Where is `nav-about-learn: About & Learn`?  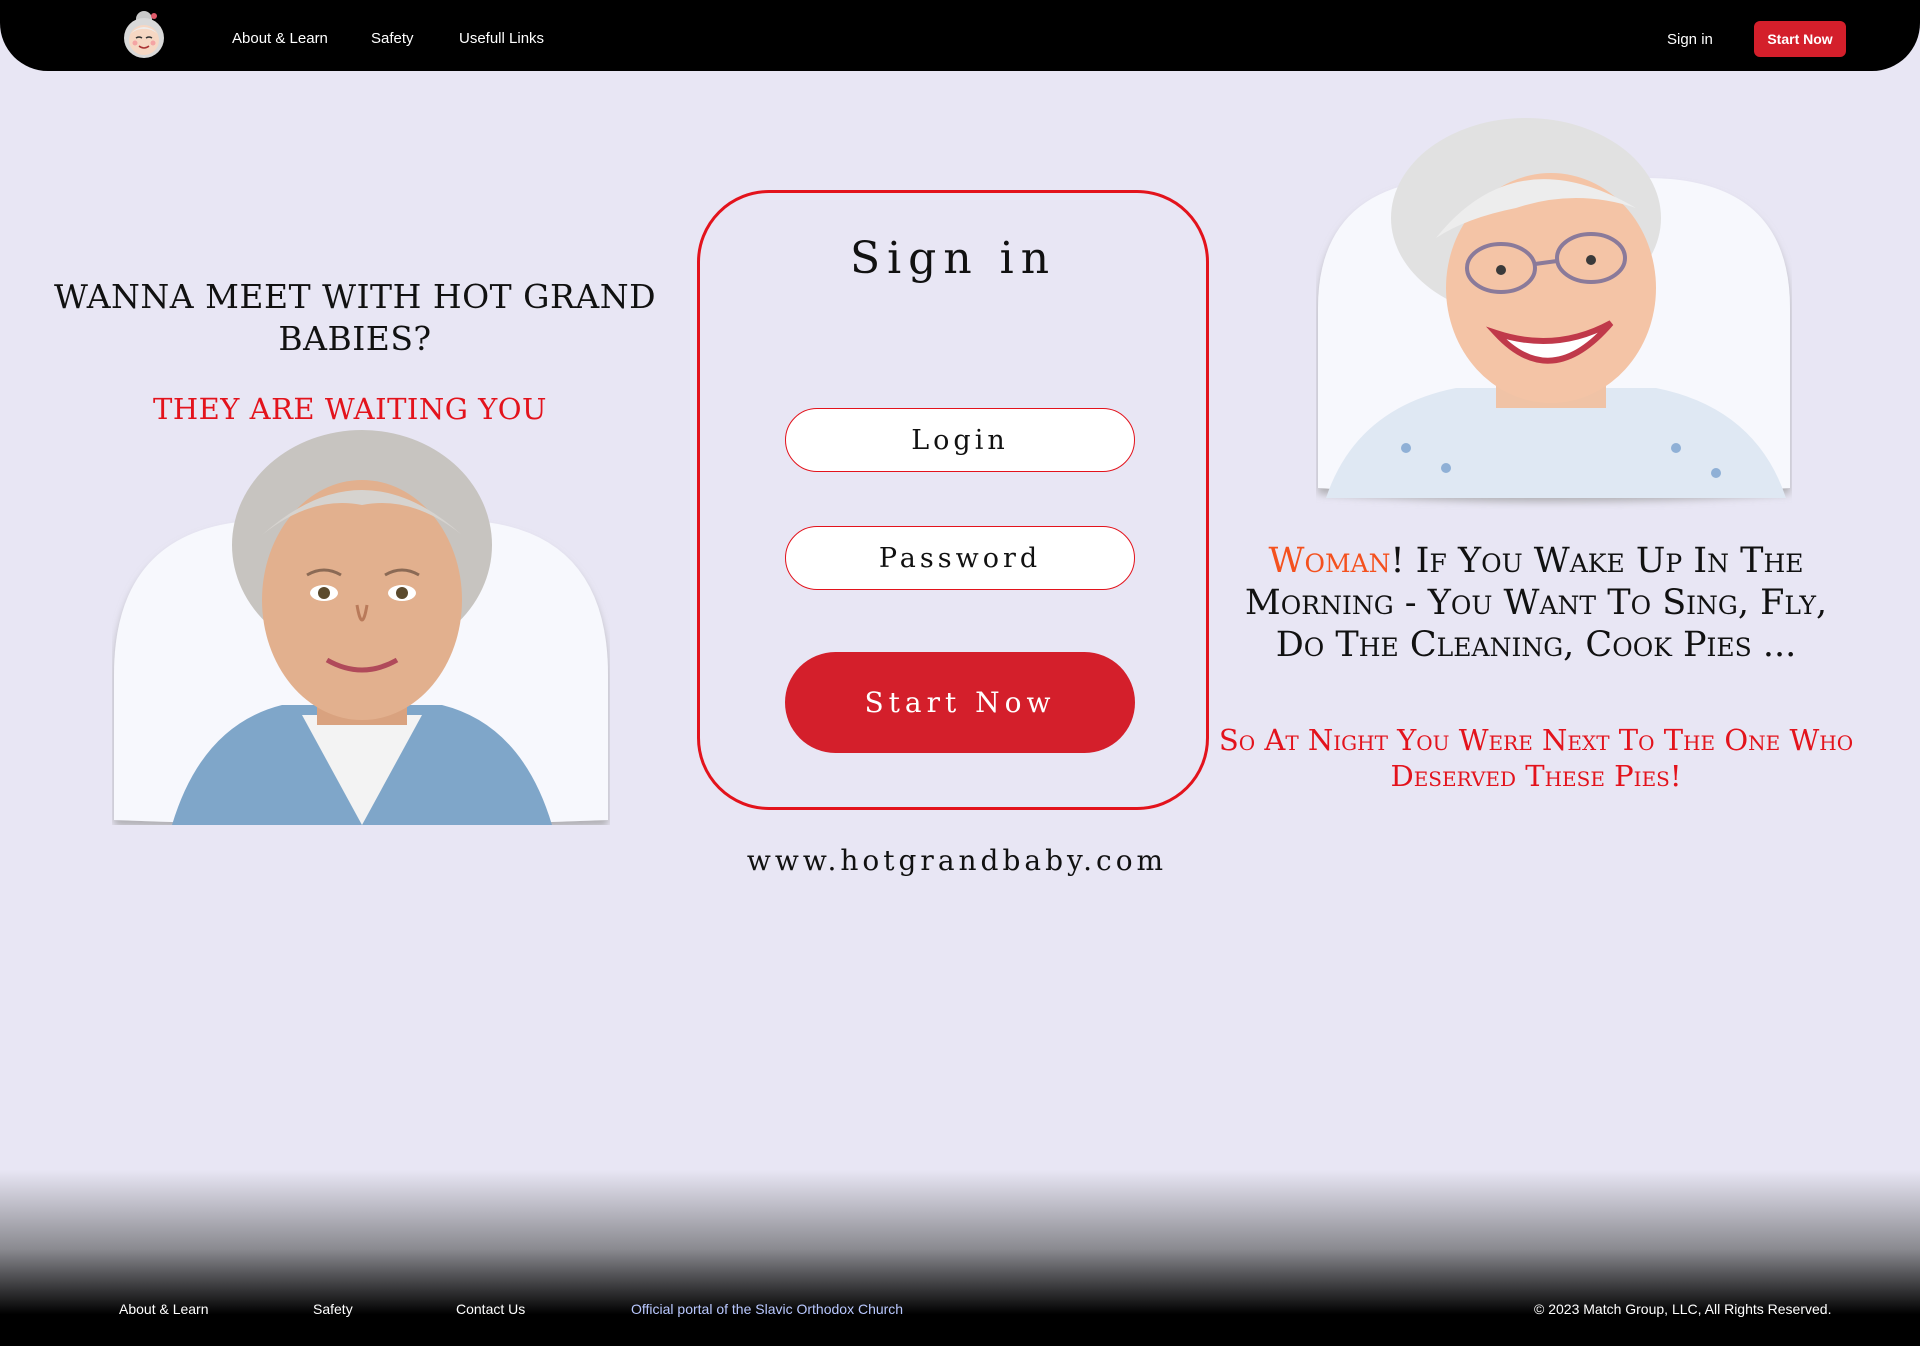 nav-about-learn: About & Learn is located at coordinates (280, 38).